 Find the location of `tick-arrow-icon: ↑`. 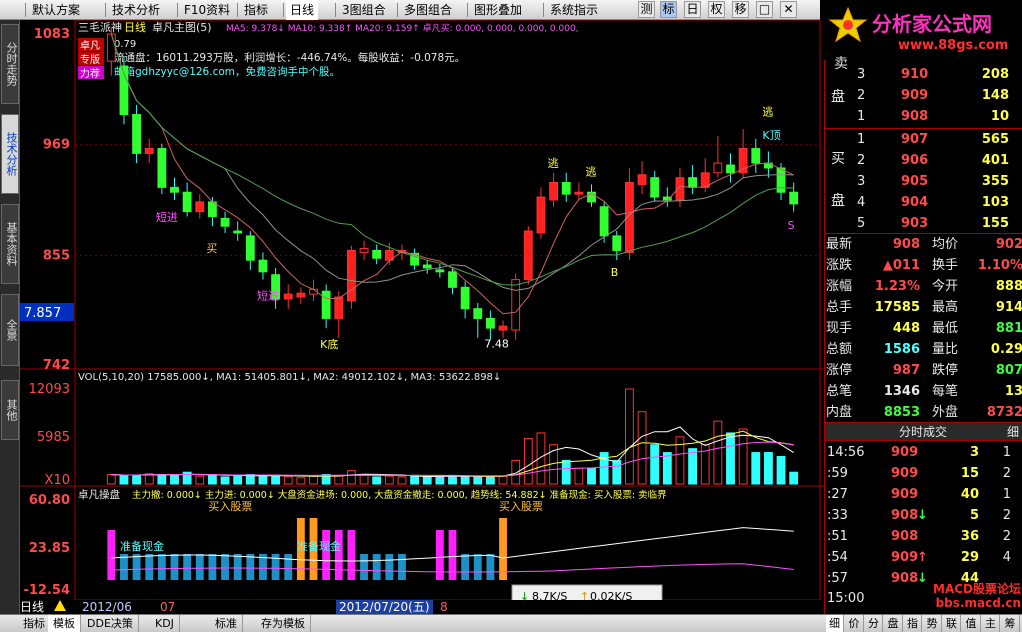

tick-arrow-icon: ↑ is located at coordinates (922, 557).